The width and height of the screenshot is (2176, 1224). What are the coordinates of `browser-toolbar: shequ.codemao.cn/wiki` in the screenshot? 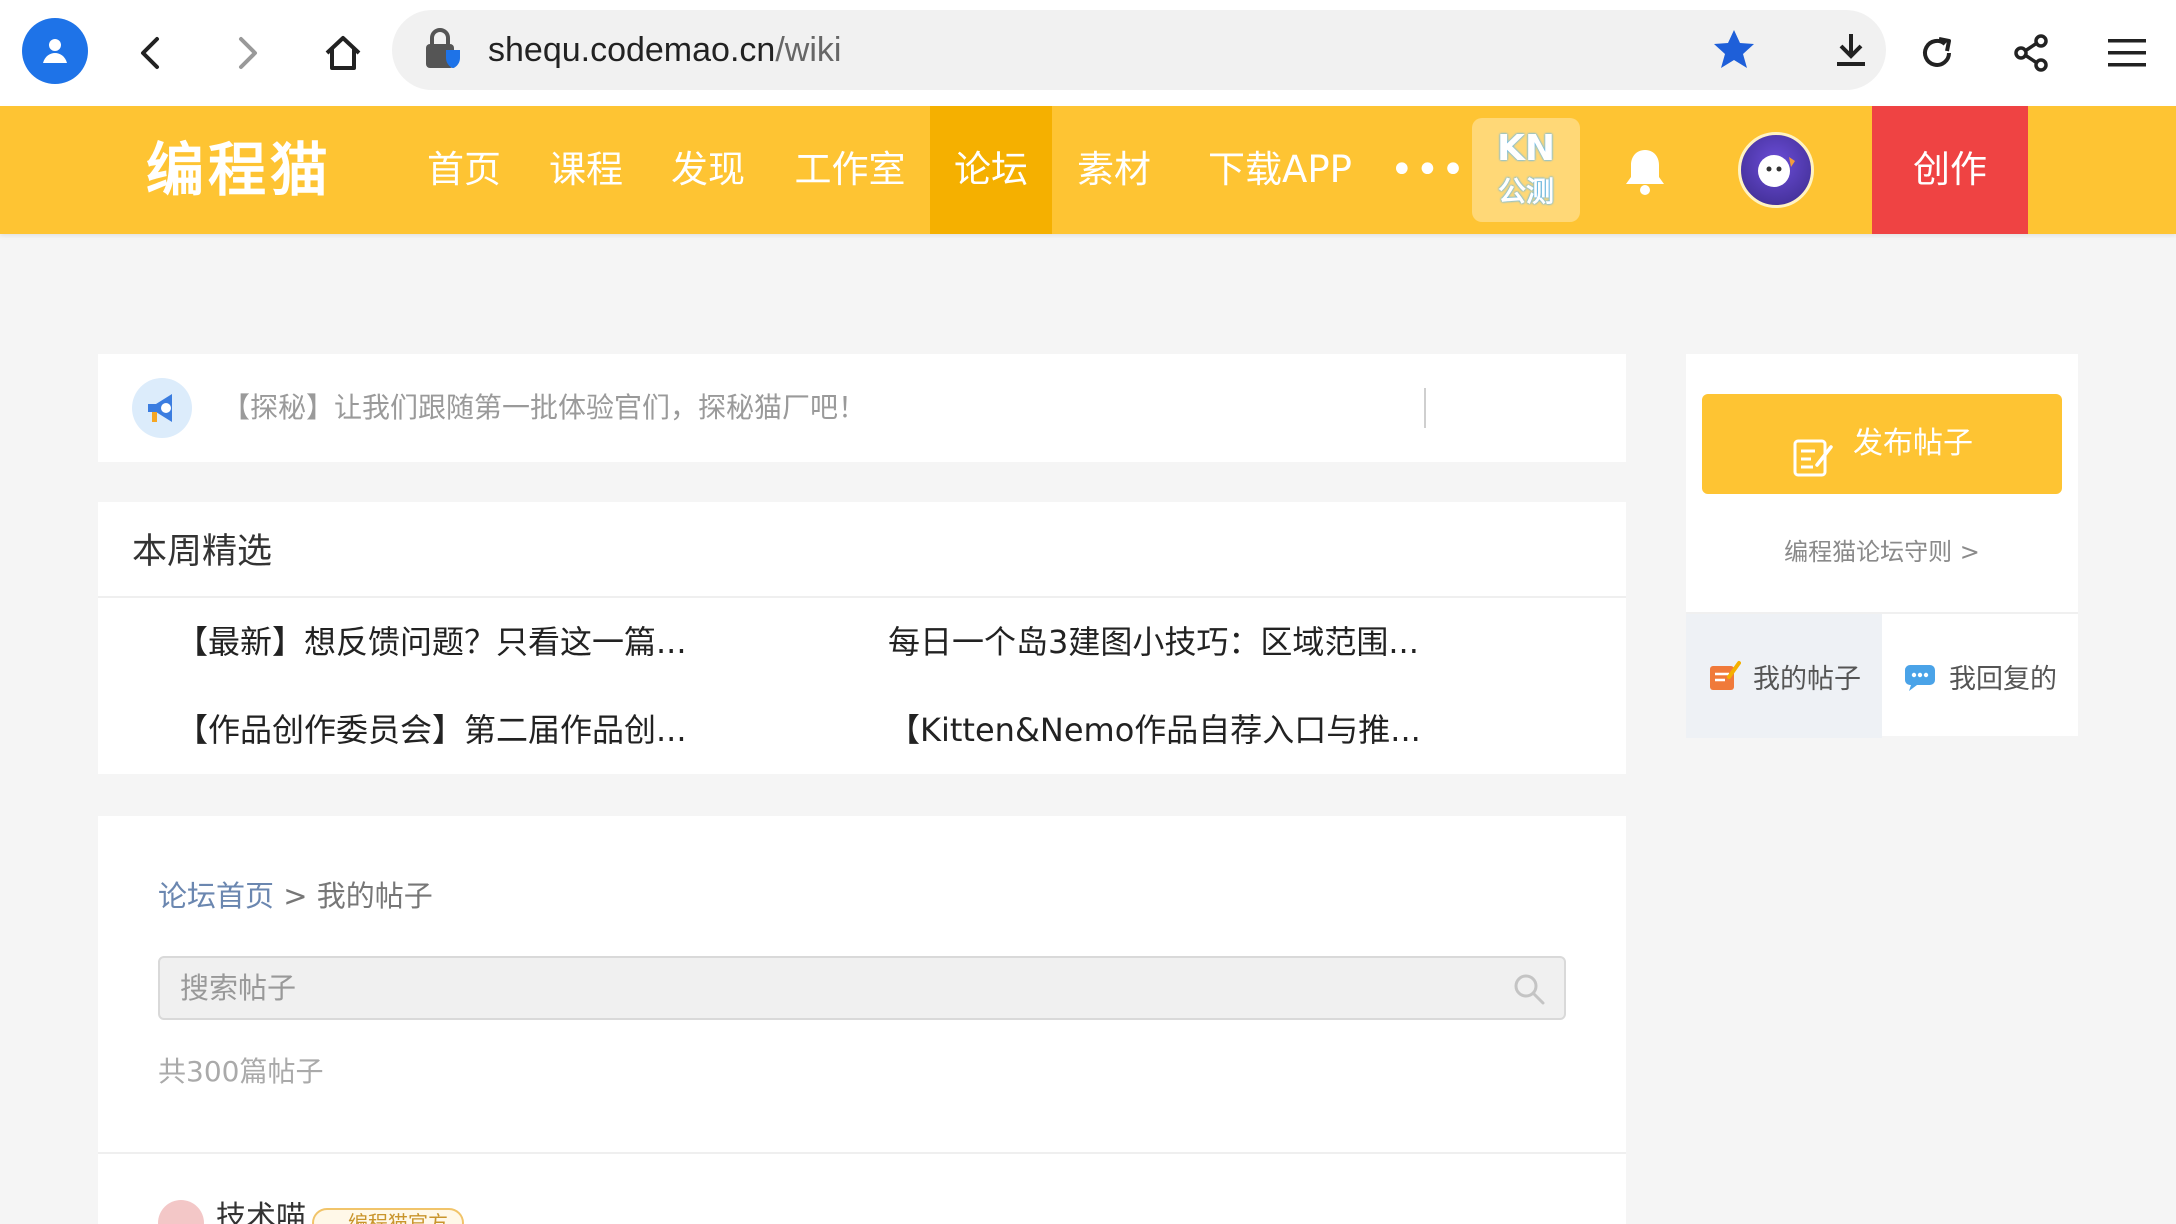 It's located at (1088, 53).